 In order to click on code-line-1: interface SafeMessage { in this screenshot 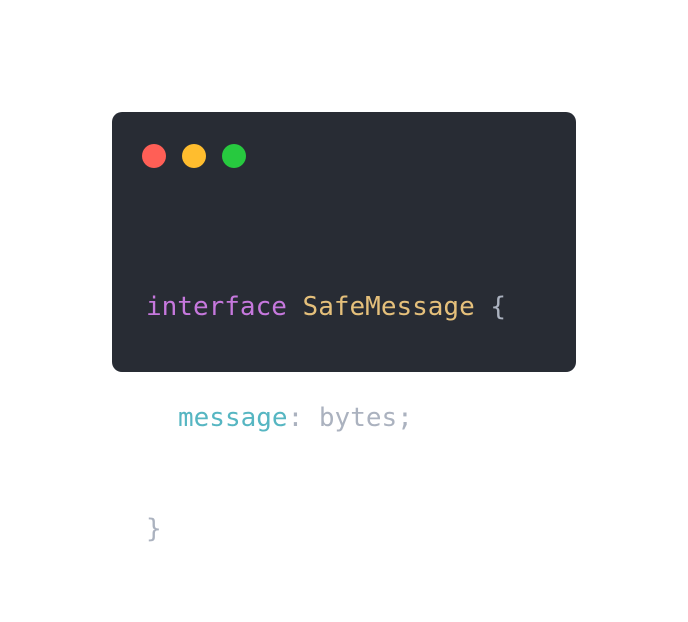, I will do `click(326, 307)`.